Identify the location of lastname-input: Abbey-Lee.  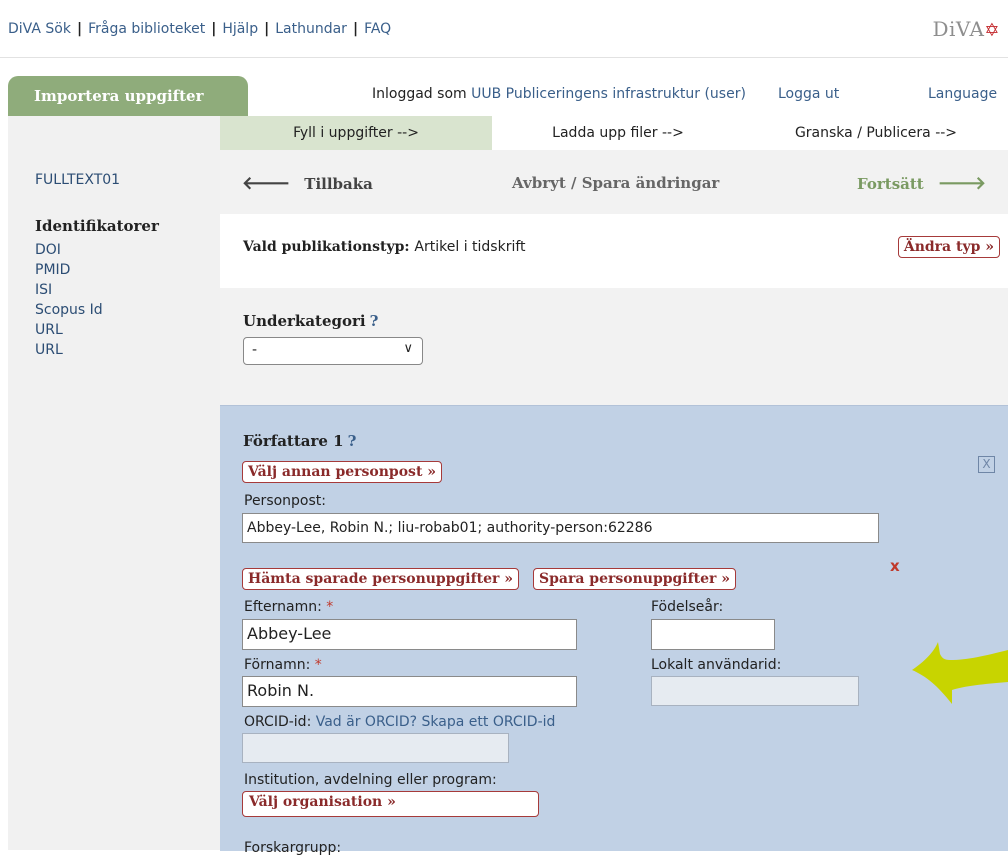
(409, 634).